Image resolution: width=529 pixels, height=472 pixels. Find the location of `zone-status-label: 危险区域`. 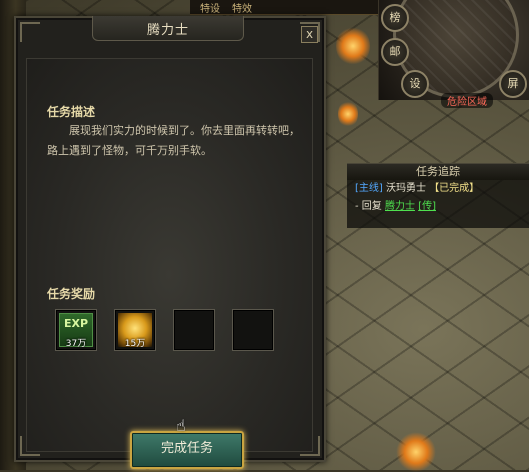

zone-status-label: 危险区域 is located at coordinates (467, 100).